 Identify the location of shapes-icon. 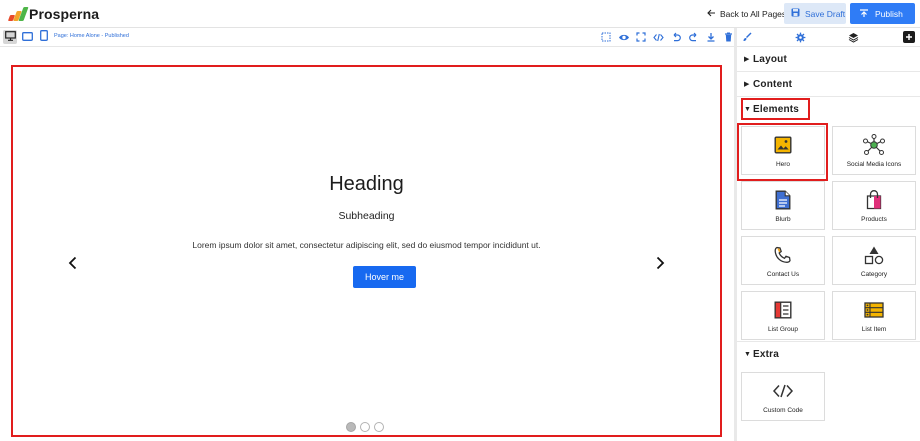
(874, 255).